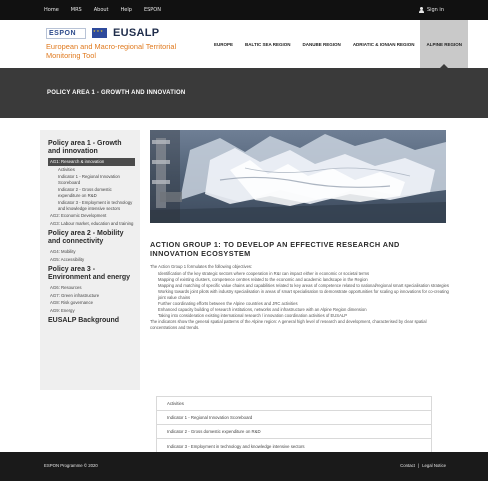  What do you see at coordinates (91, 288) in the screenshot?
I see `sidebar-item-ag6: AG6: Resources` at bounding box center [91, 288].